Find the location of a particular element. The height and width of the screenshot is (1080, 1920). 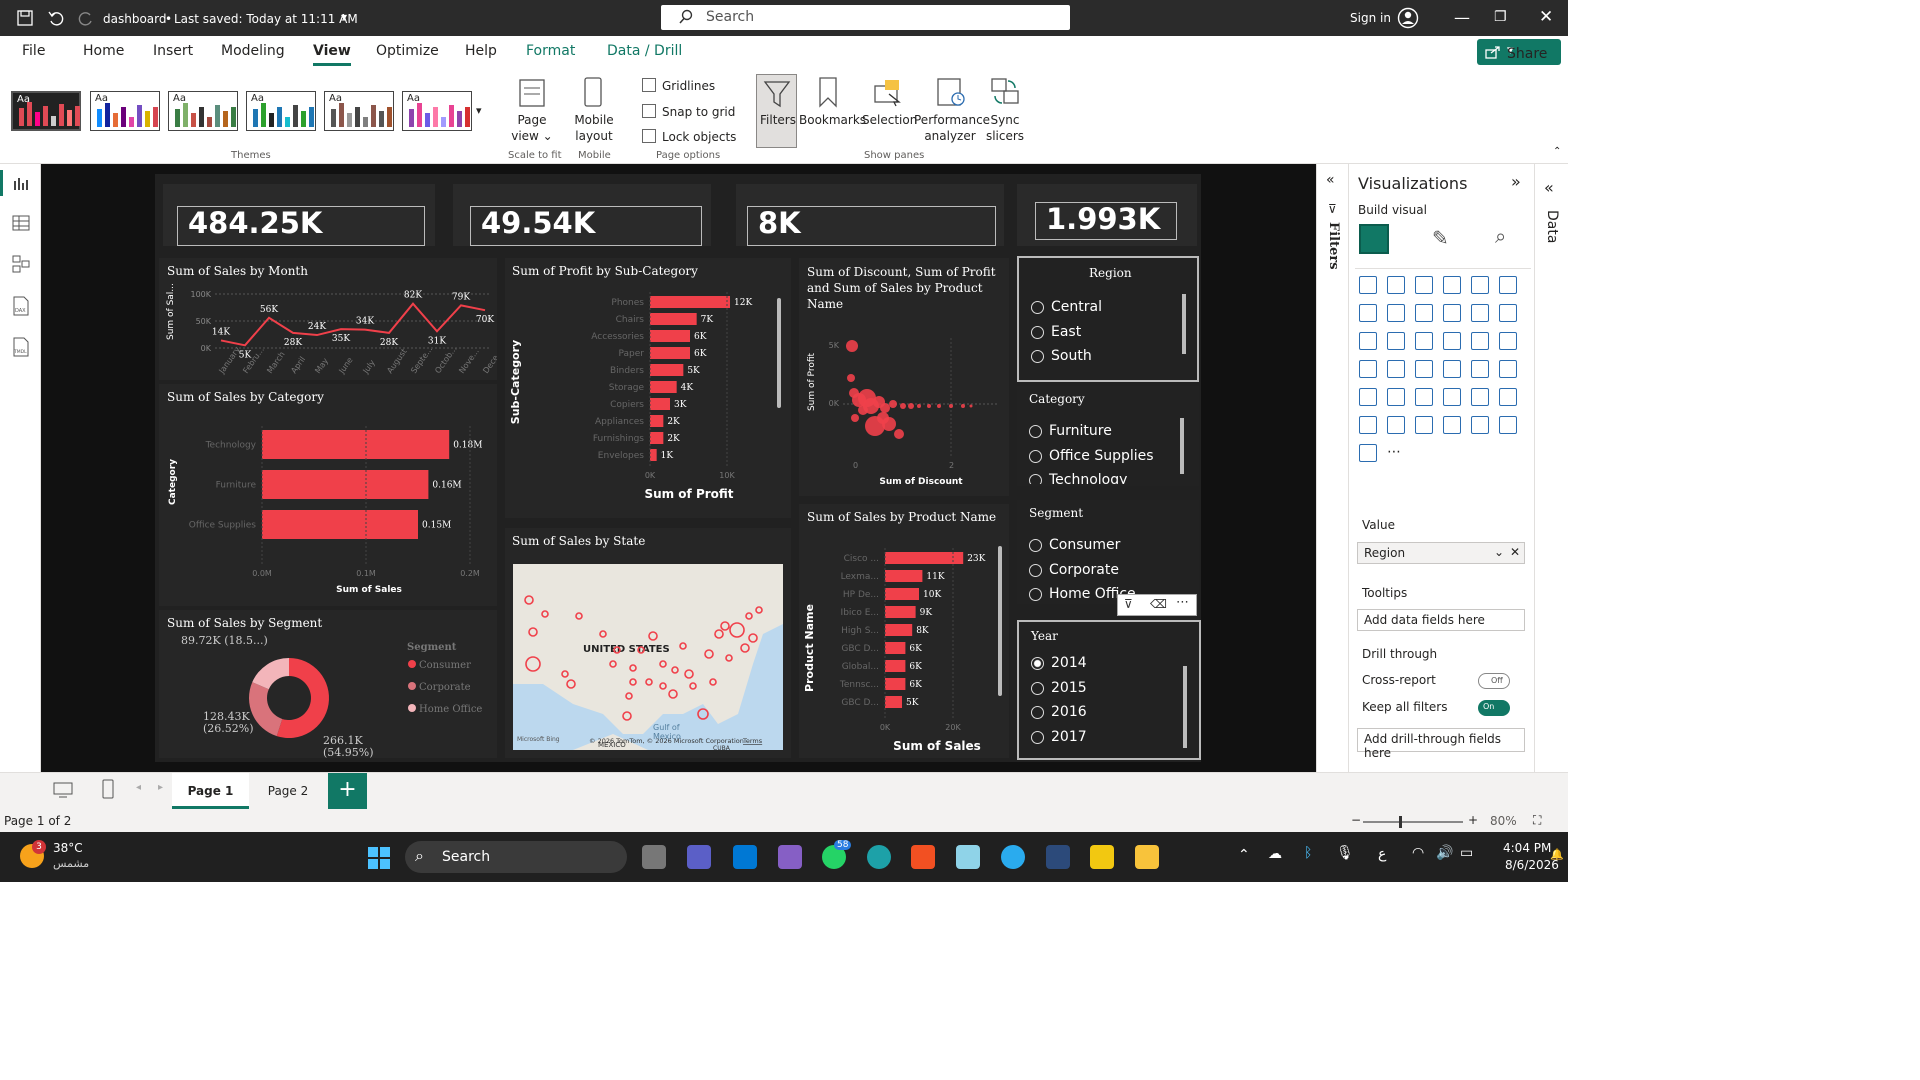

slicer-item-2017: 2017 is located at coordinates (1069, 737).